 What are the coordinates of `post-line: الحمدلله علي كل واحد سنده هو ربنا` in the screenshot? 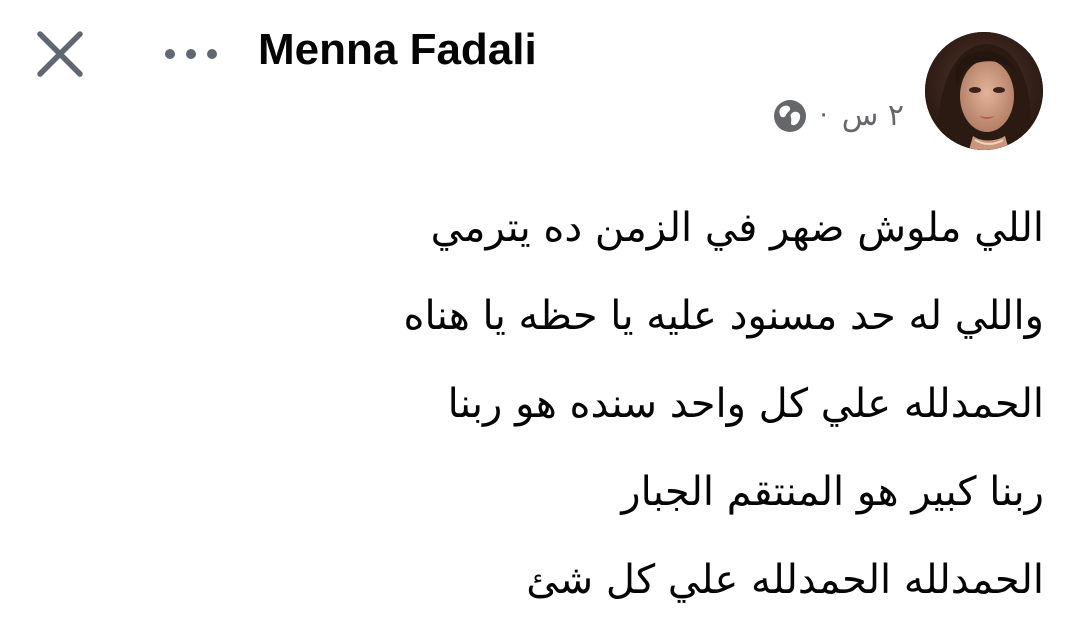 It's located at (745, 404).